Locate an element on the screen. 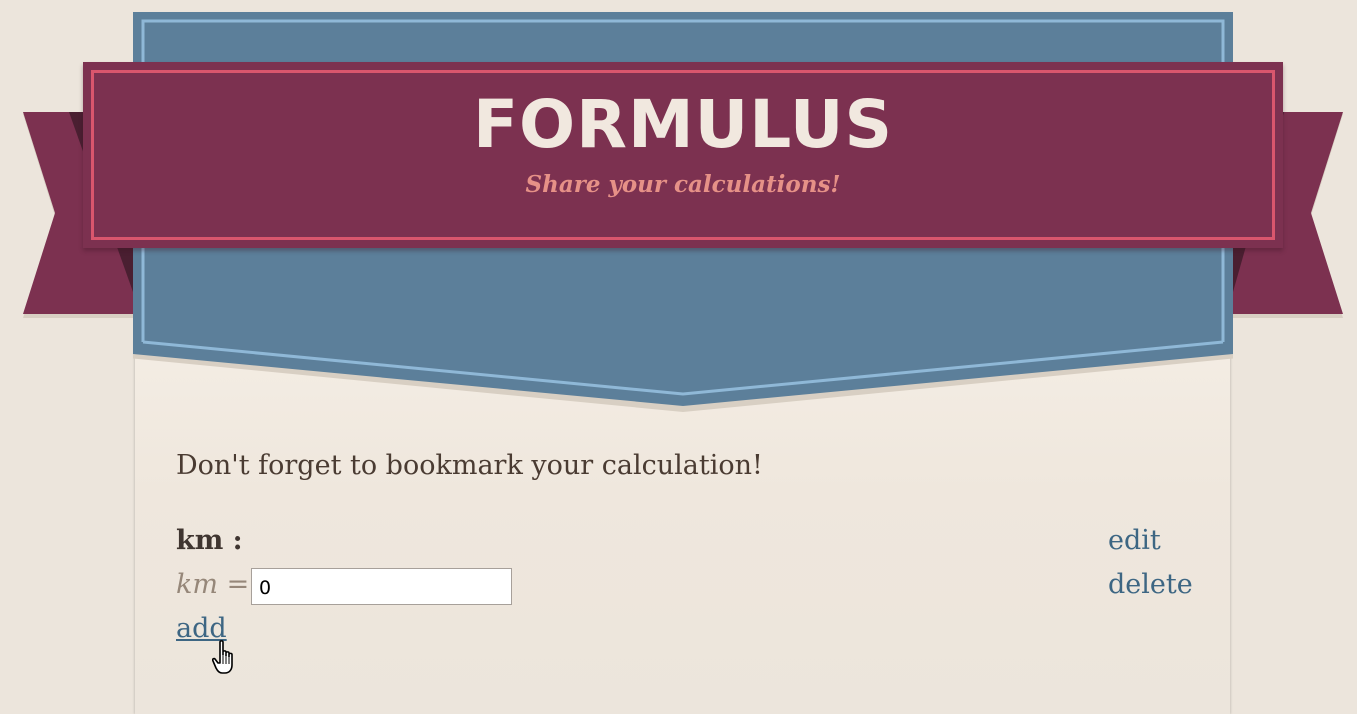  expression-variable-name: km is located at coordinates (197, 584).